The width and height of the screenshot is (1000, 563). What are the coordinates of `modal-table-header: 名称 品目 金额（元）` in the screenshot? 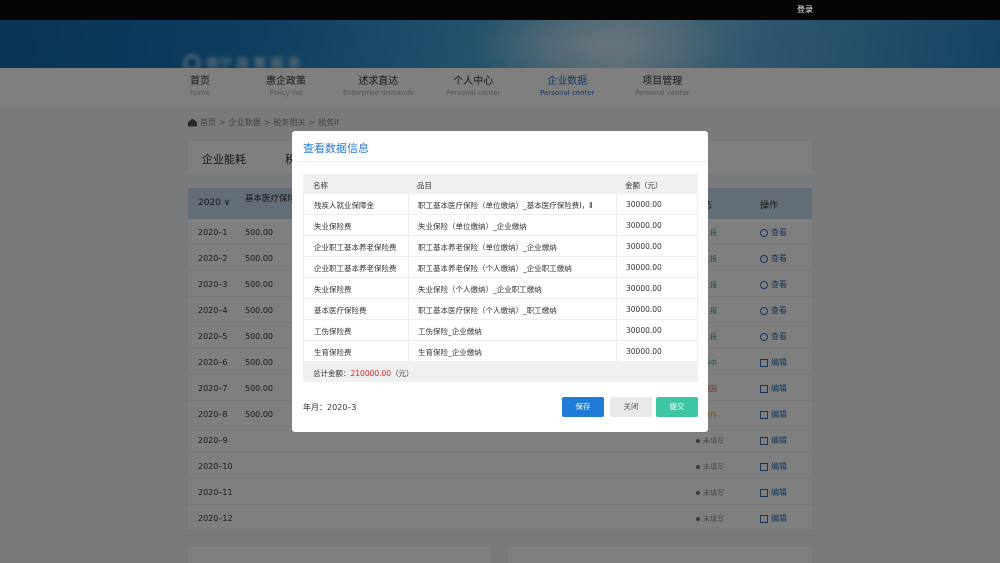 It's located at (500, 184).